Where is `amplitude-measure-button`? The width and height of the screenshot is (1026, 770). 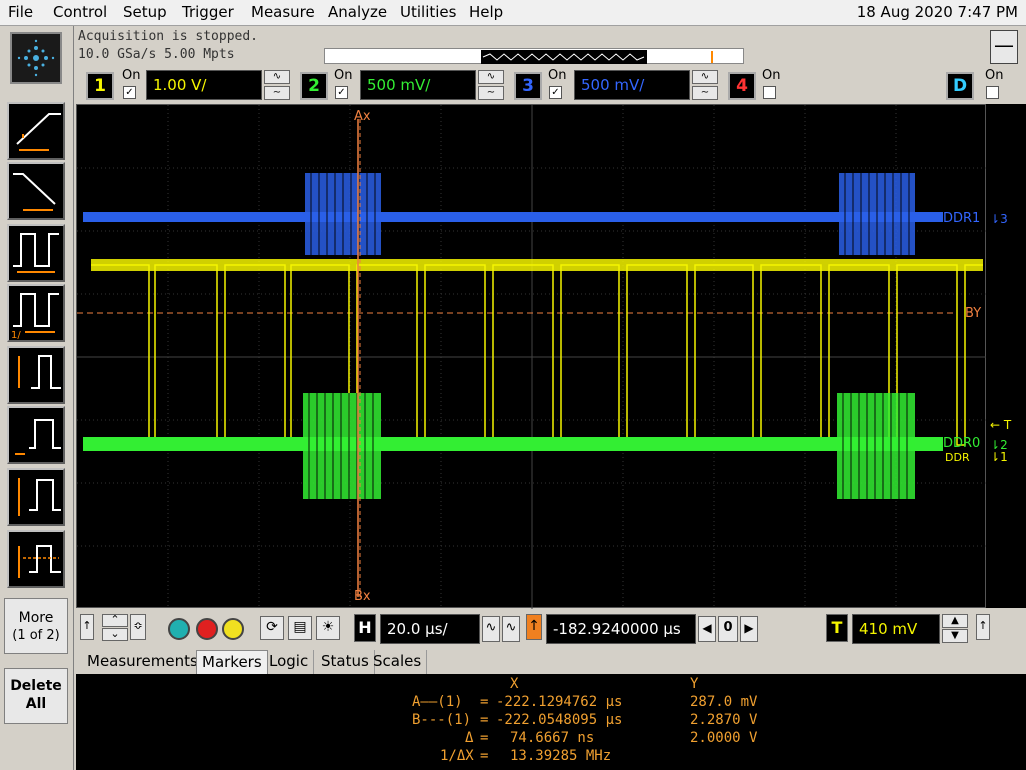
amplitude-measure-button is located at coordinates (36, 375).